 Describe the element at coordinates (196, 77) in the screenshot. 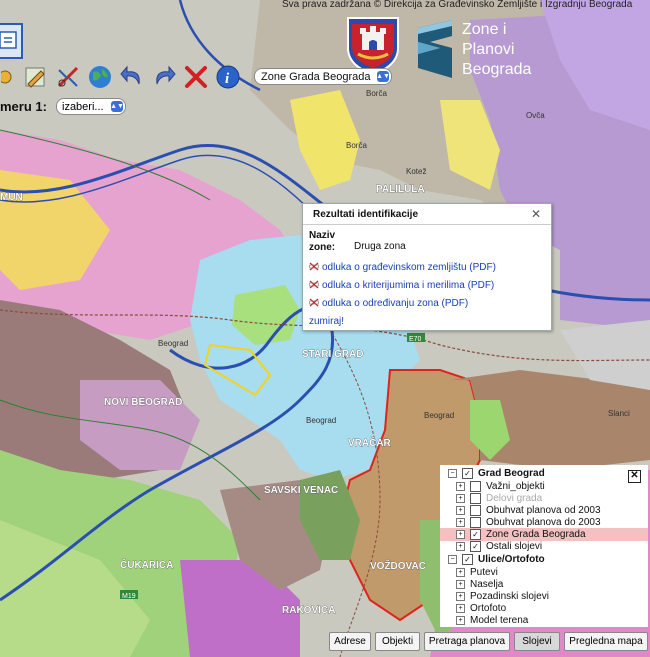

I see `clear-button` at that location.